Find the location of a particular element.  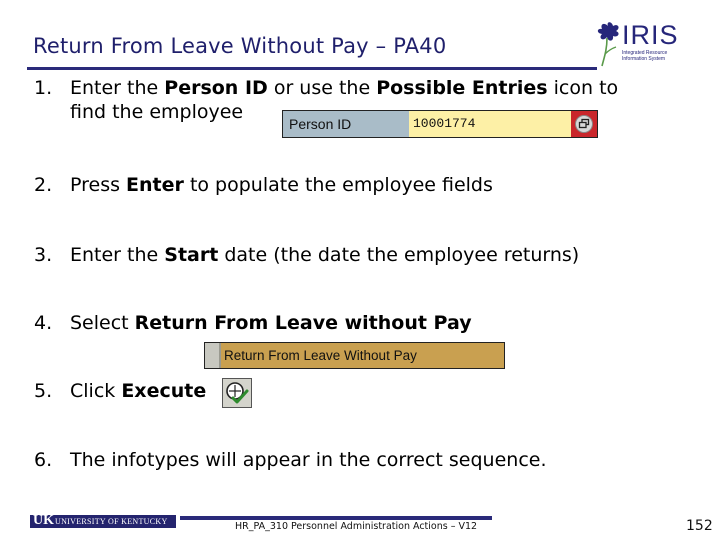

step-bold-text: Enter is located at coordinates (155, 185).